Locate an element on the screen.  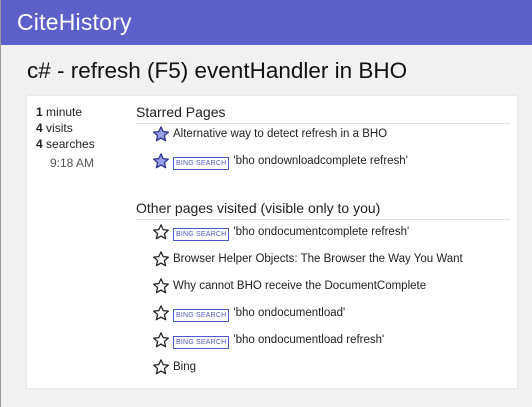
visits-value: 4 is located at coordinates (39, 128).